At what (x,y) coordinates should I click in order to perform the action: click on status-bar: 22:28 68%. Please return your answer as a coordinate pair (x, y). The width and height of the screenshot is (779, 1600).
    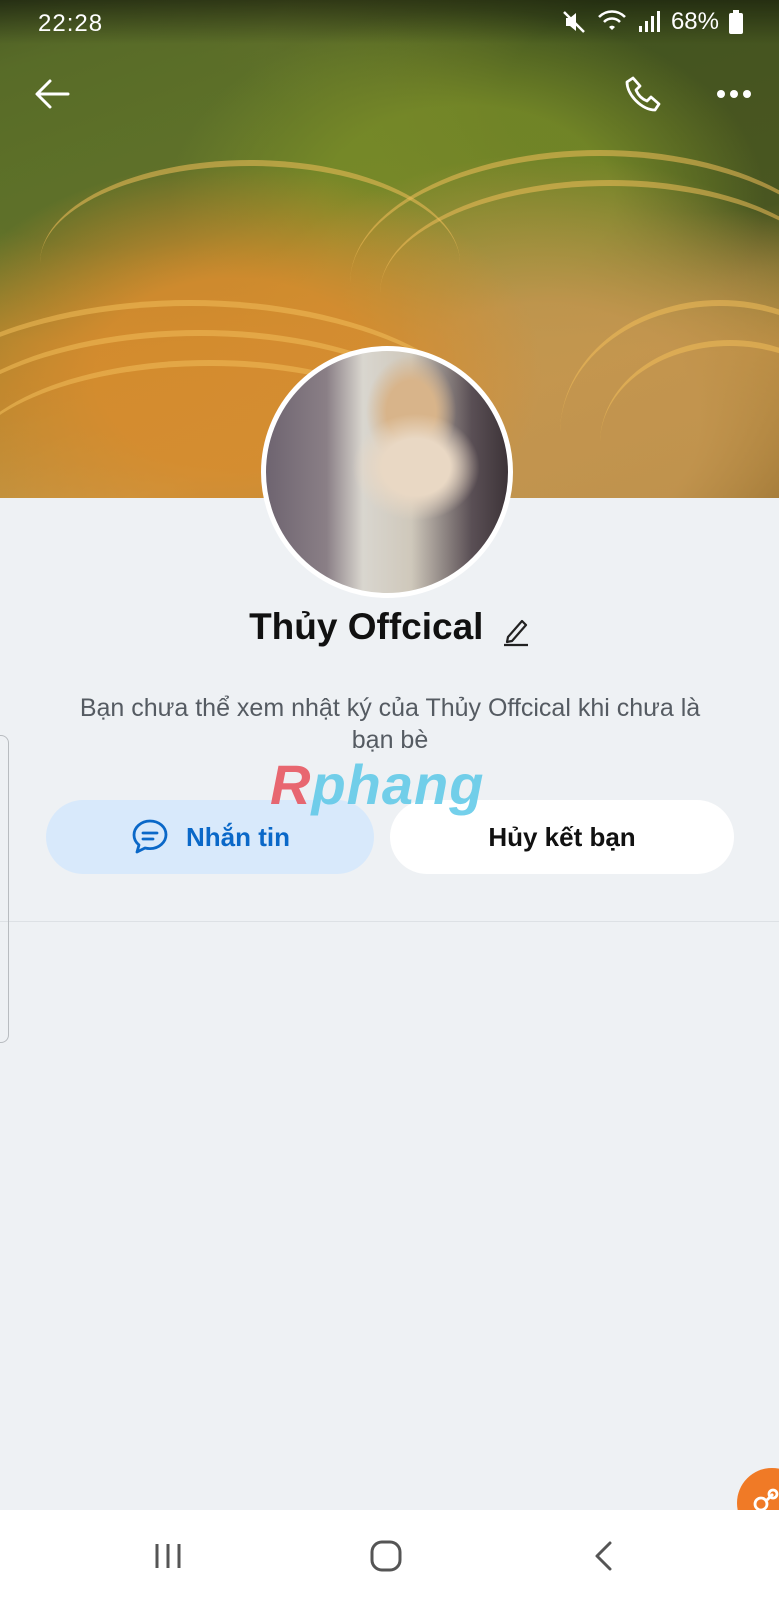
    Looking at the image, I should click on (389, 22).